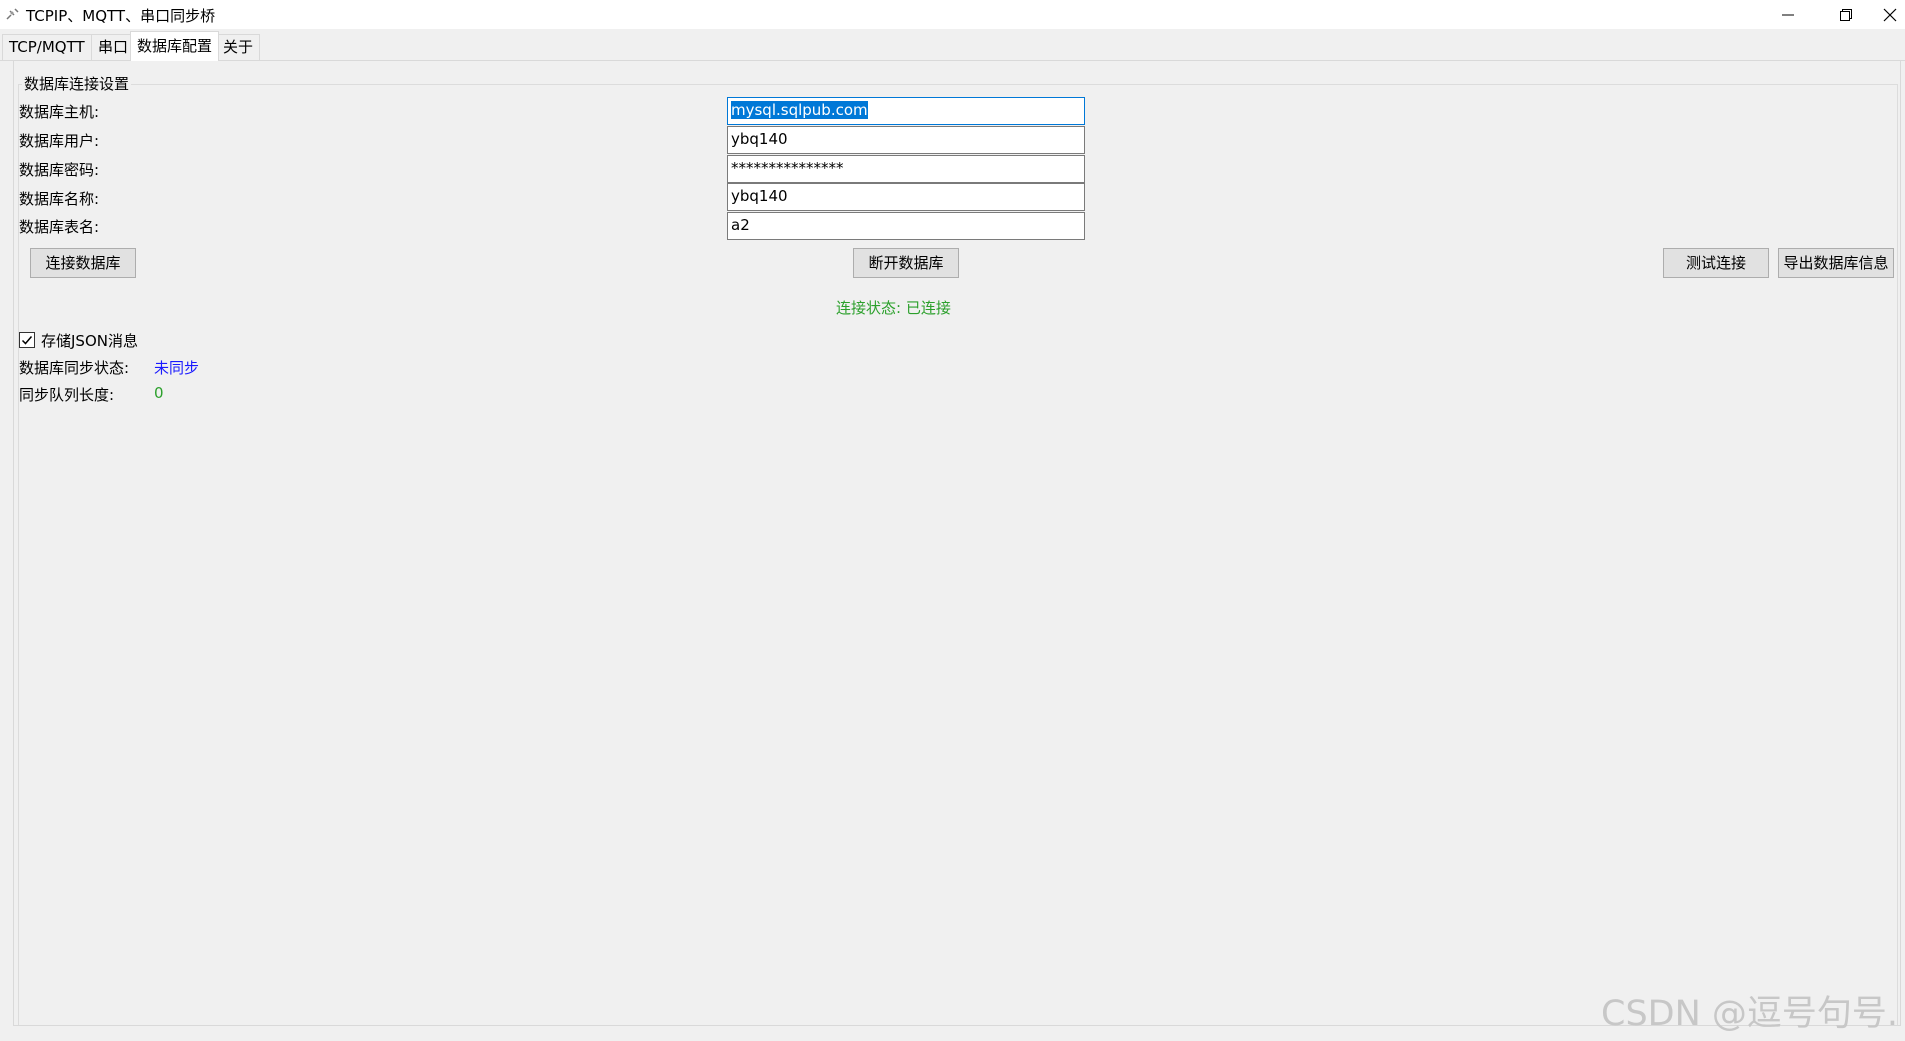 The height and width of the screenshot is (1041, 1905). I want to click on db-password-input: ***************, so click(906, 169).